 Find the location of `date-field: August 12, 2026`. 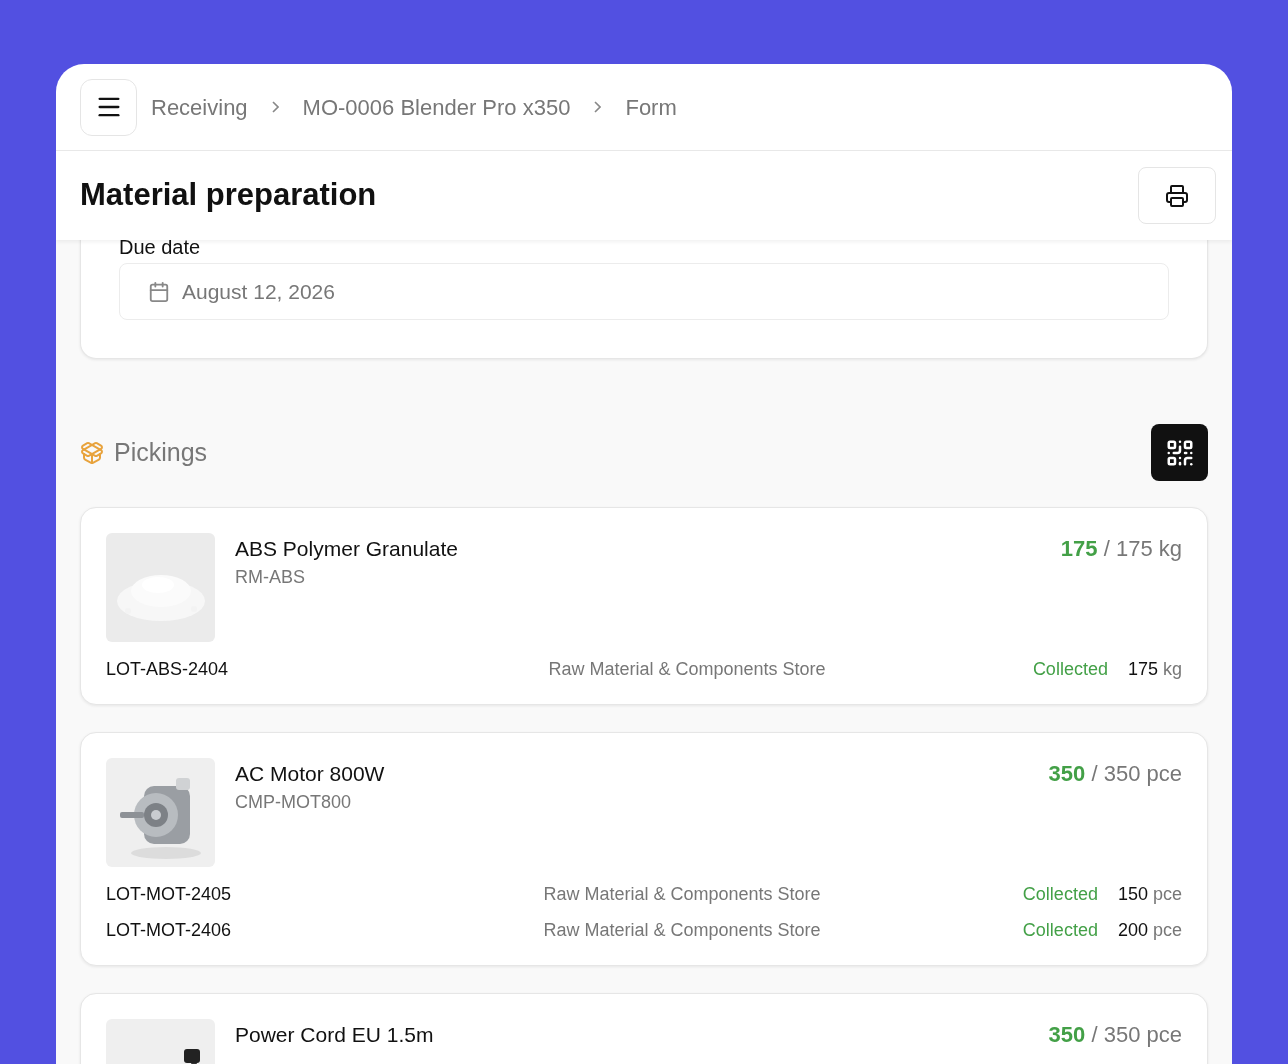

date-field: August 12, 2026 is located at coordinates (644, 291).